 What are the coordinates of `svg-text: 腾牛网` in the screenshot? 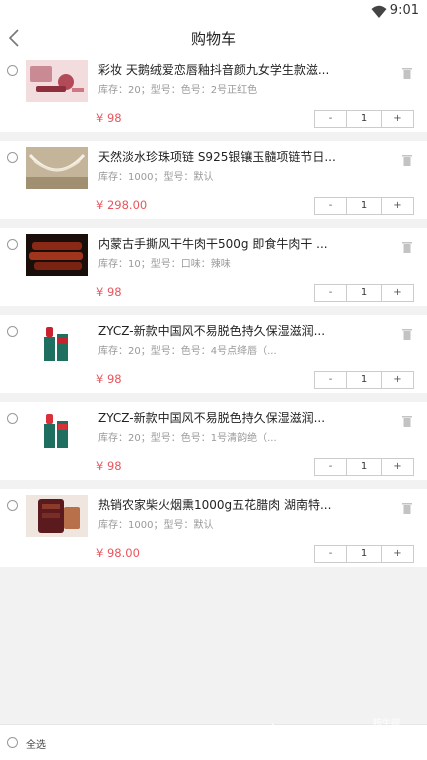 It's located at (386, 723).